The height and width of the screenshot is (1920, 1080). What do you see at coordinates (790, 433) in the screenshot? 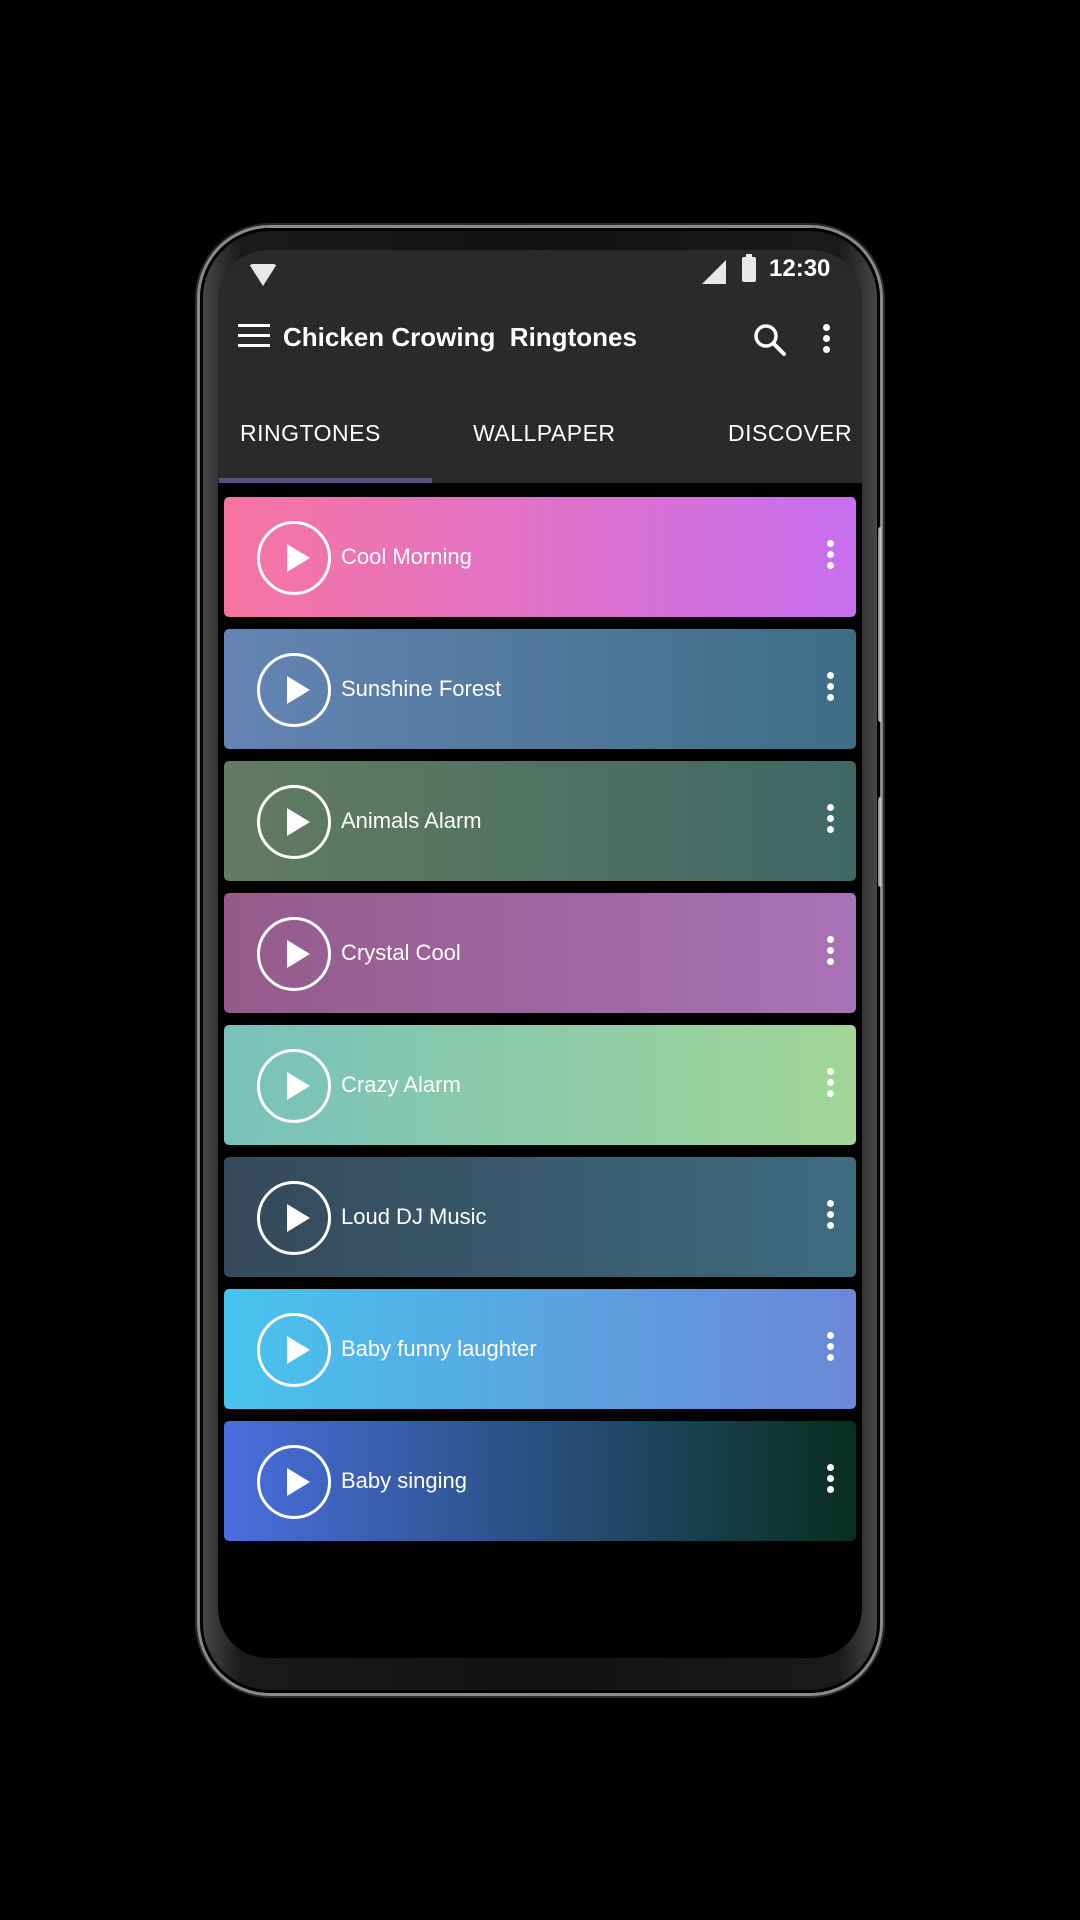
I see `tab-discover: DISCOVER` at bounding box center [790, 433].